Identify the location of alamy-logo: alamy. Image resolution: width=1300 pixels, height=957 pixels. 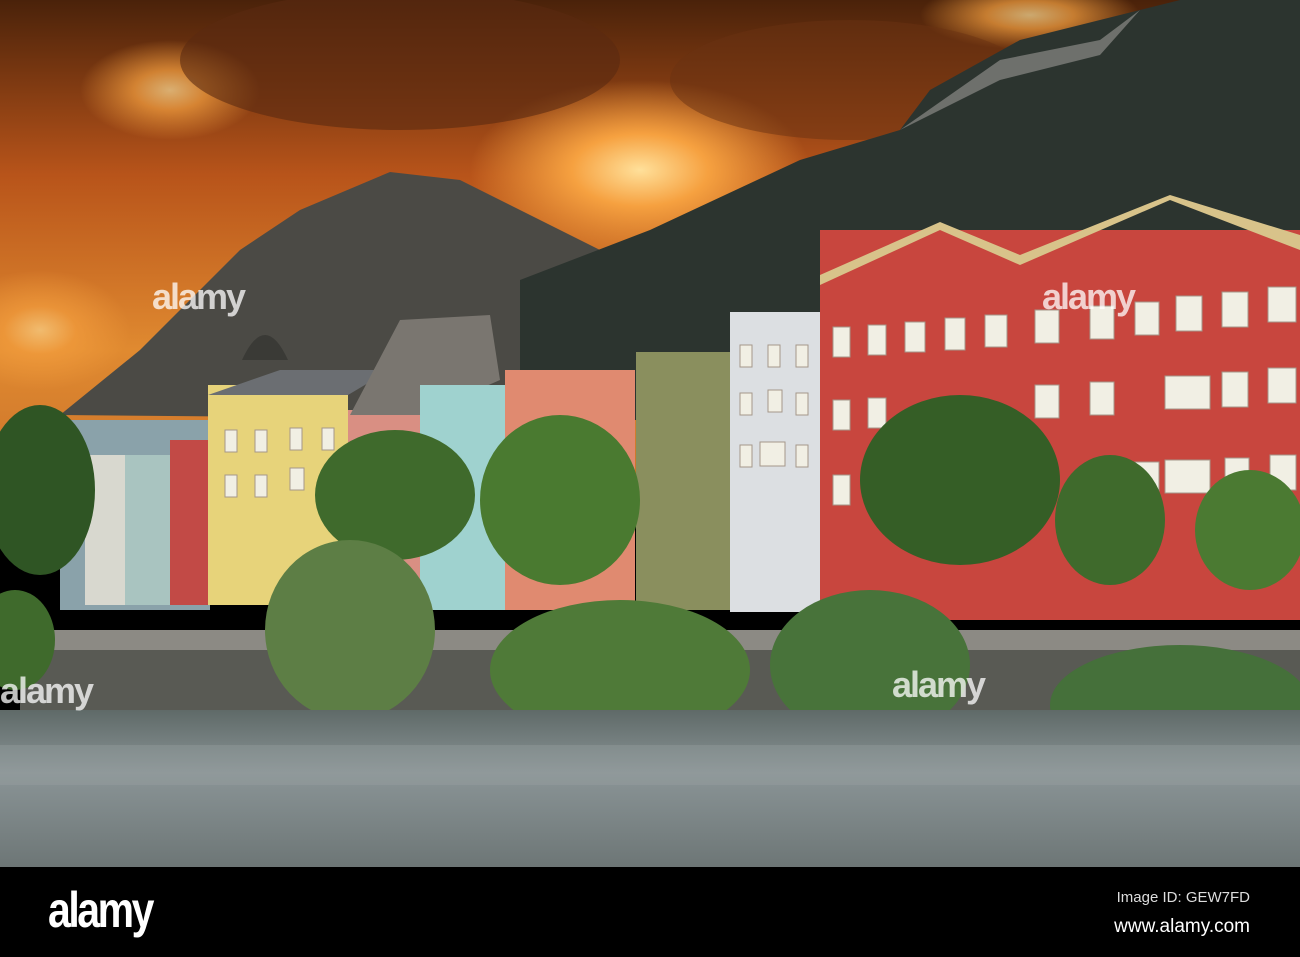
(101, 910).